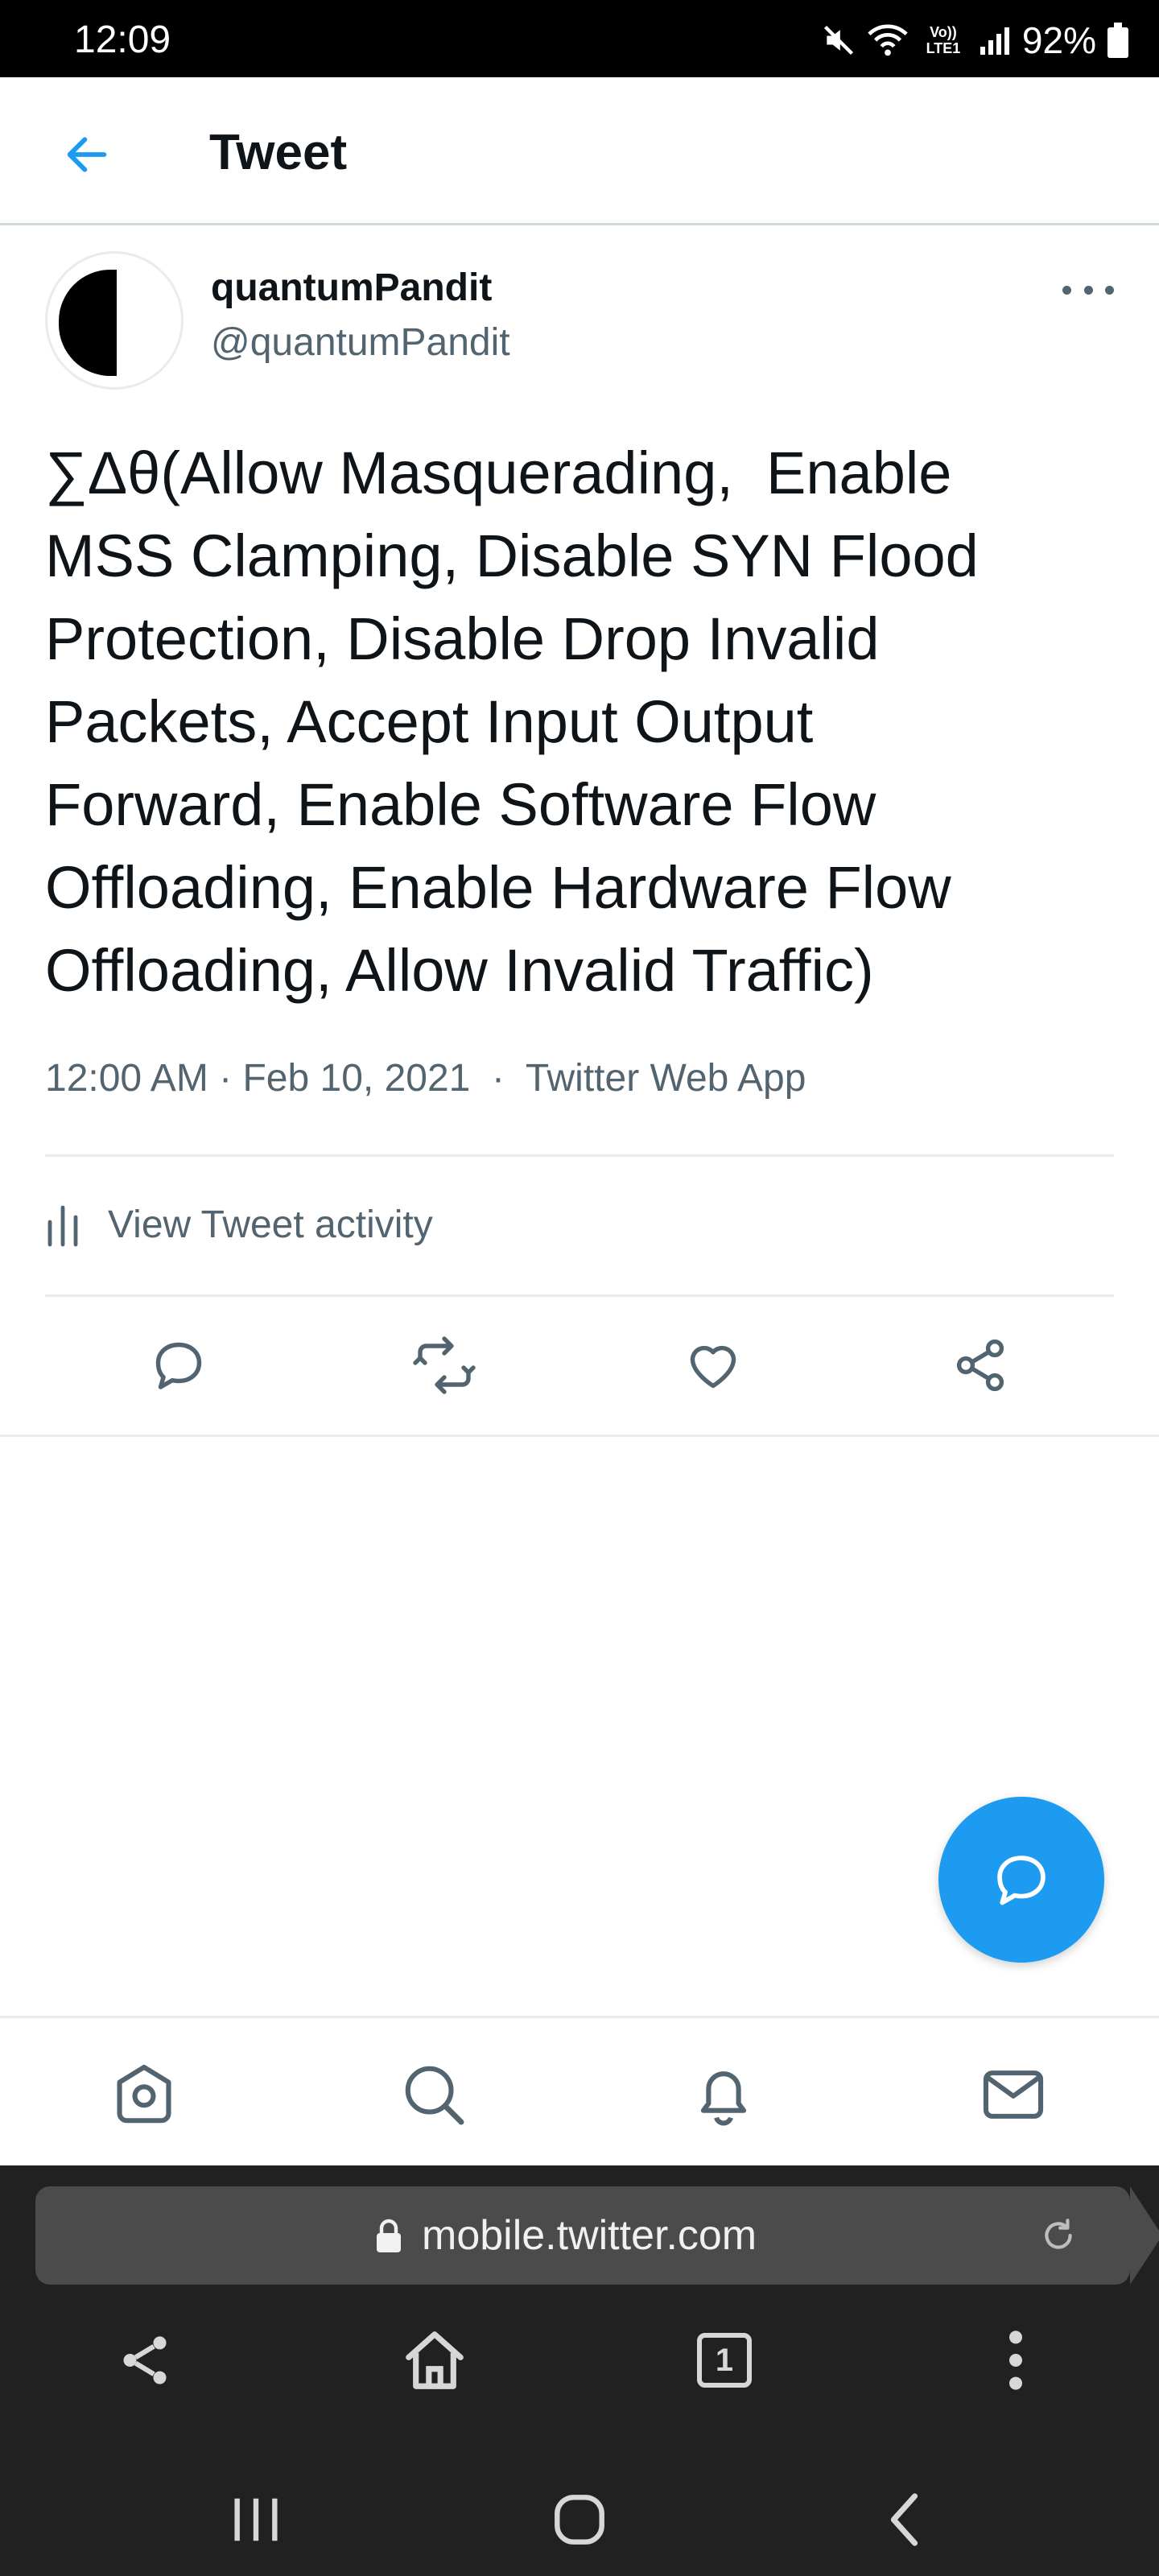 Image resolution: width=1159 pixels, height=2576 pixels. What do you see at coordinates (666, 1078) in the screenshot?
I see `tweet-source: Twitter Web App` at bounding box center [666, 1078].